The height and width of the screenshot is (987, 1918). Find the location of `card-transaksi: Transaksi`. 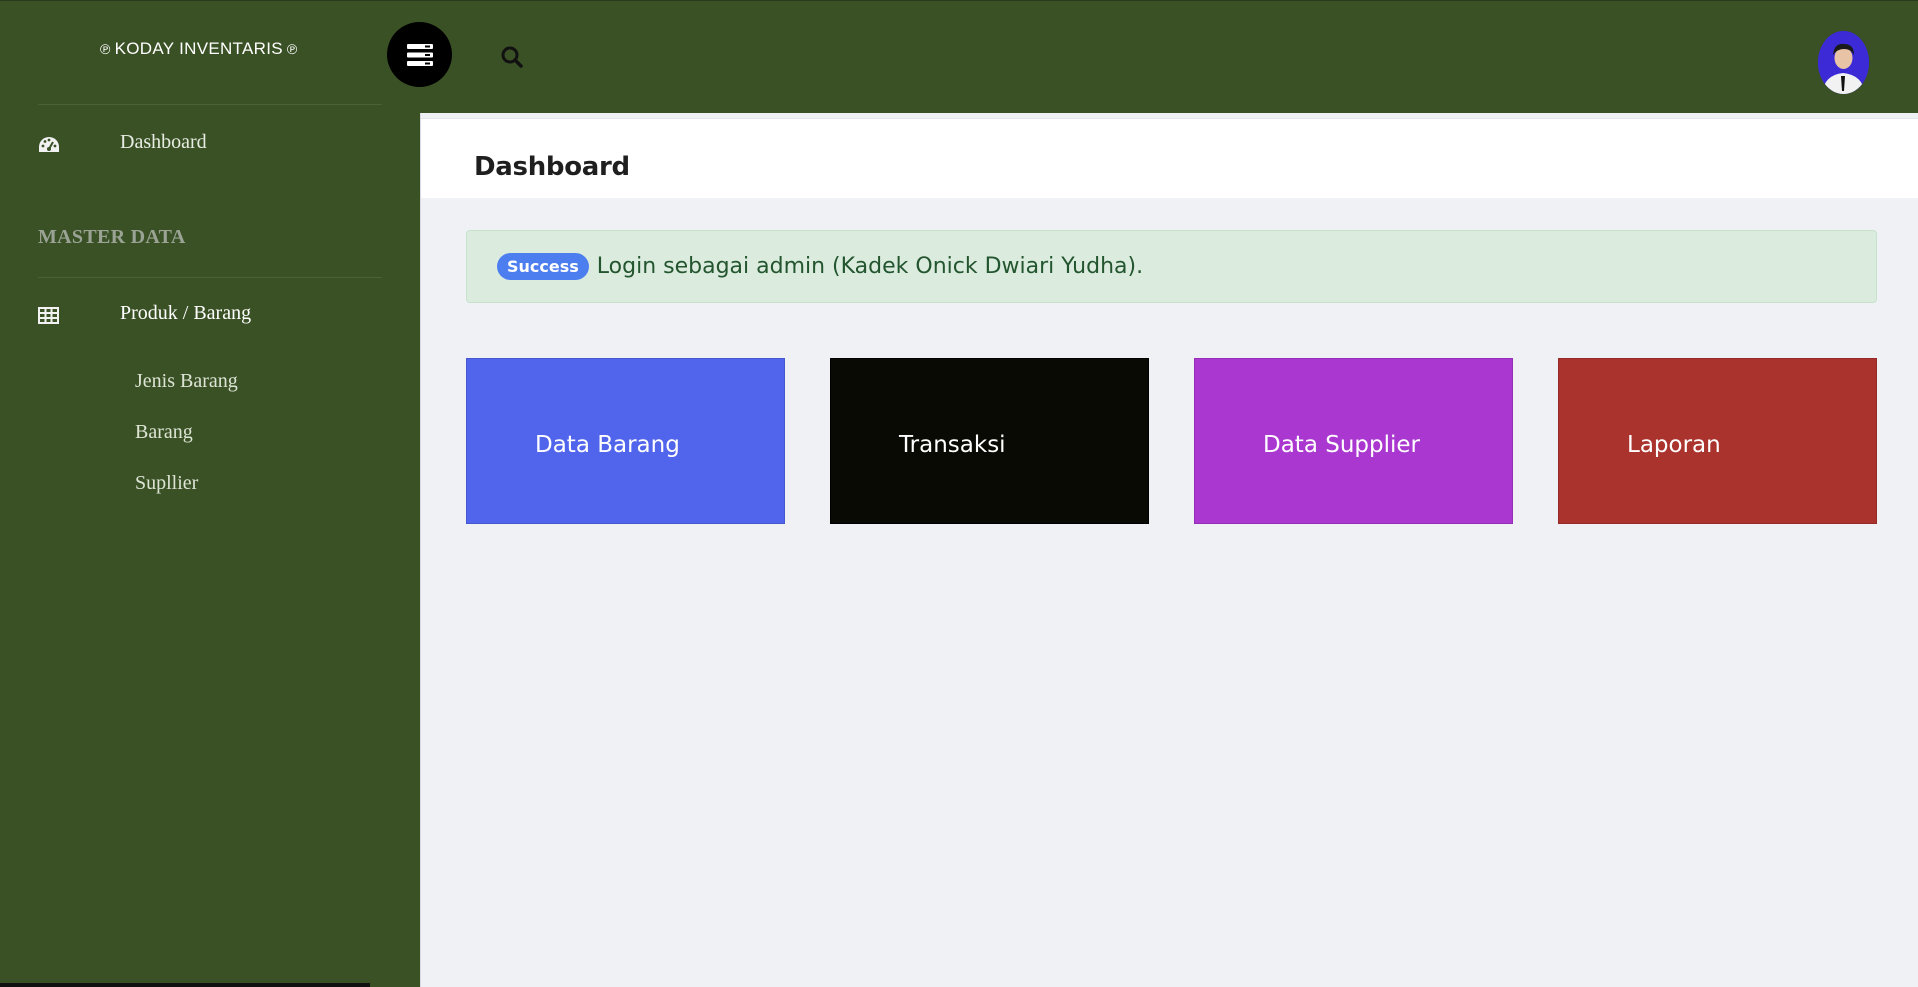

card-transaksi: Transaksi is located at coordinates (989, 441).